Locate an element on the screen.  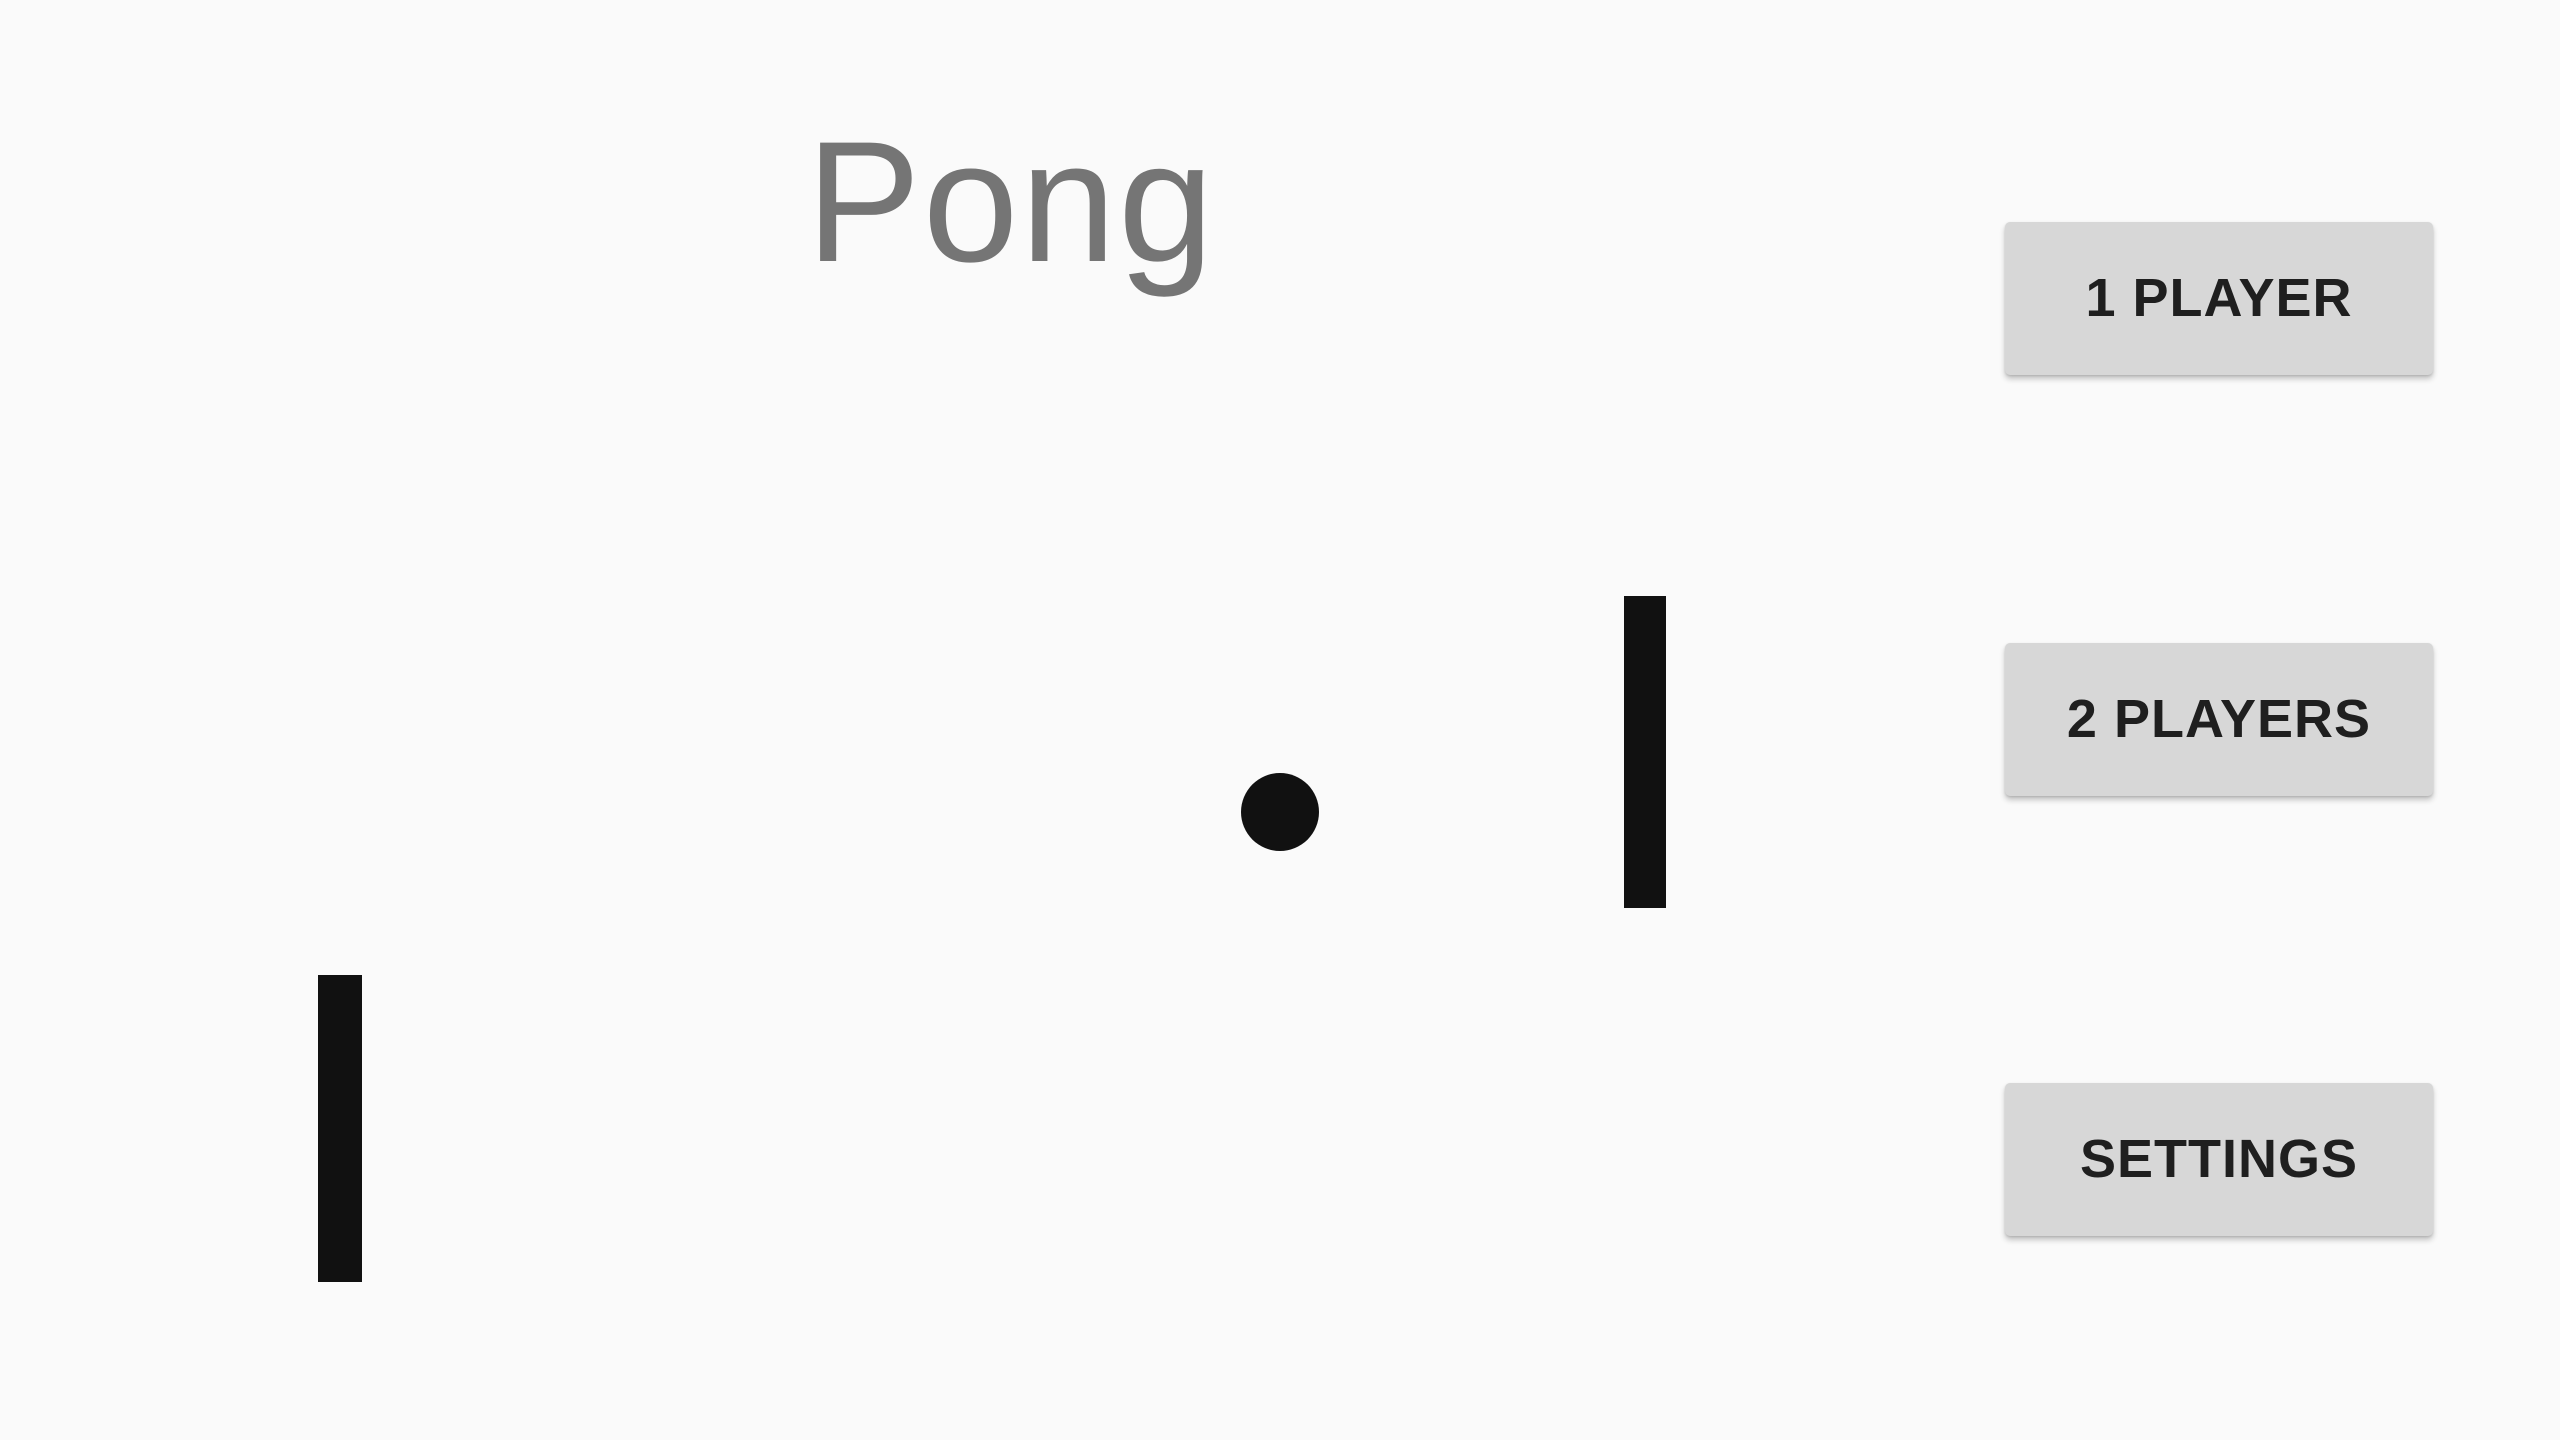
settings-button: SETTINGS is located at coordinates (2219, 1159).